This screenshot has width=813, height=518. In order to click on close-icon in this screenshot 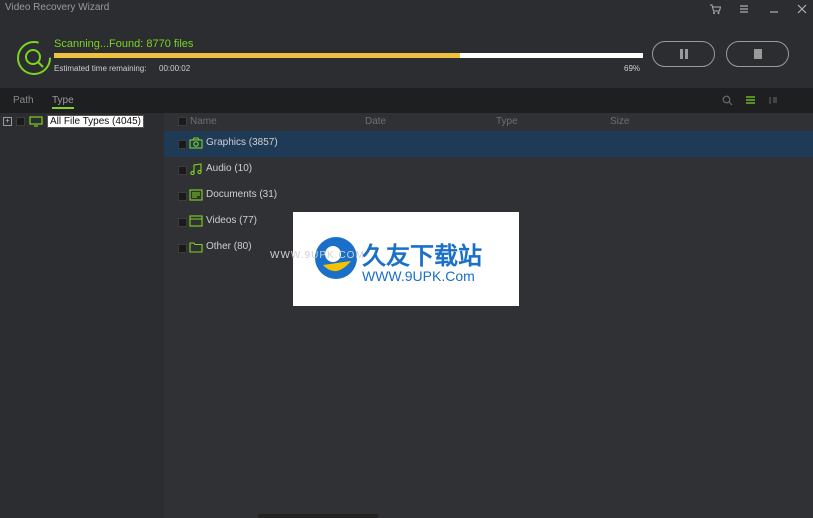, I will do `click(802, 9)`.